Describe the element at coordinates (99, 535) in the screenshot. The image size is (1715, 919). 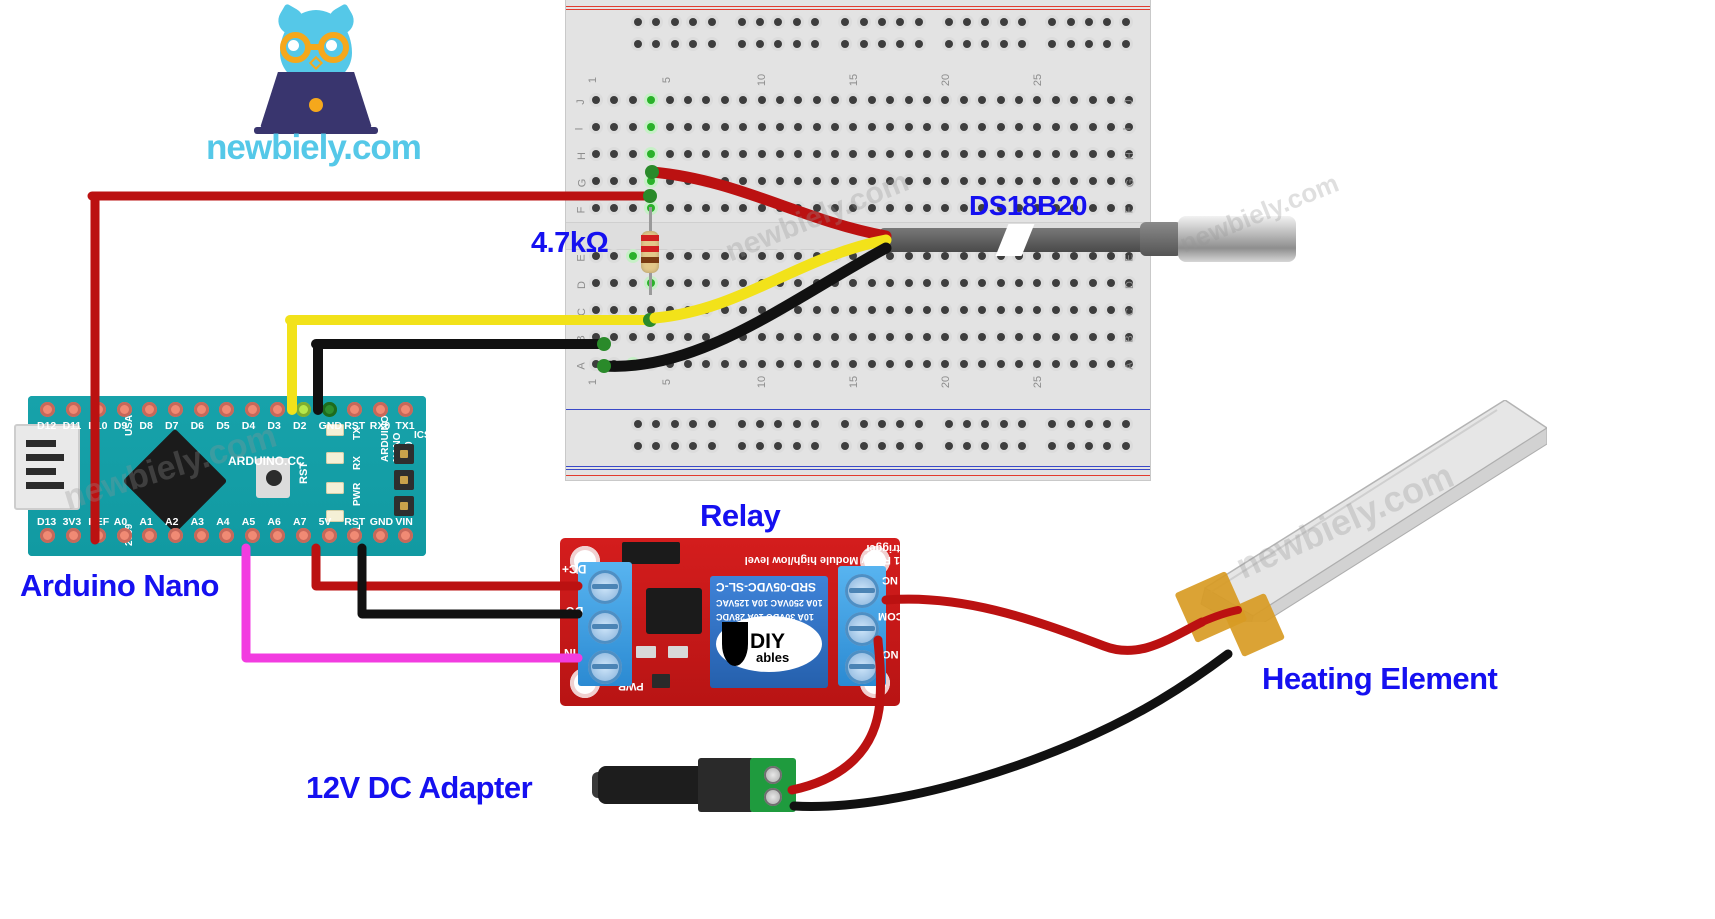
I see `nano-pin-ref` at that location.